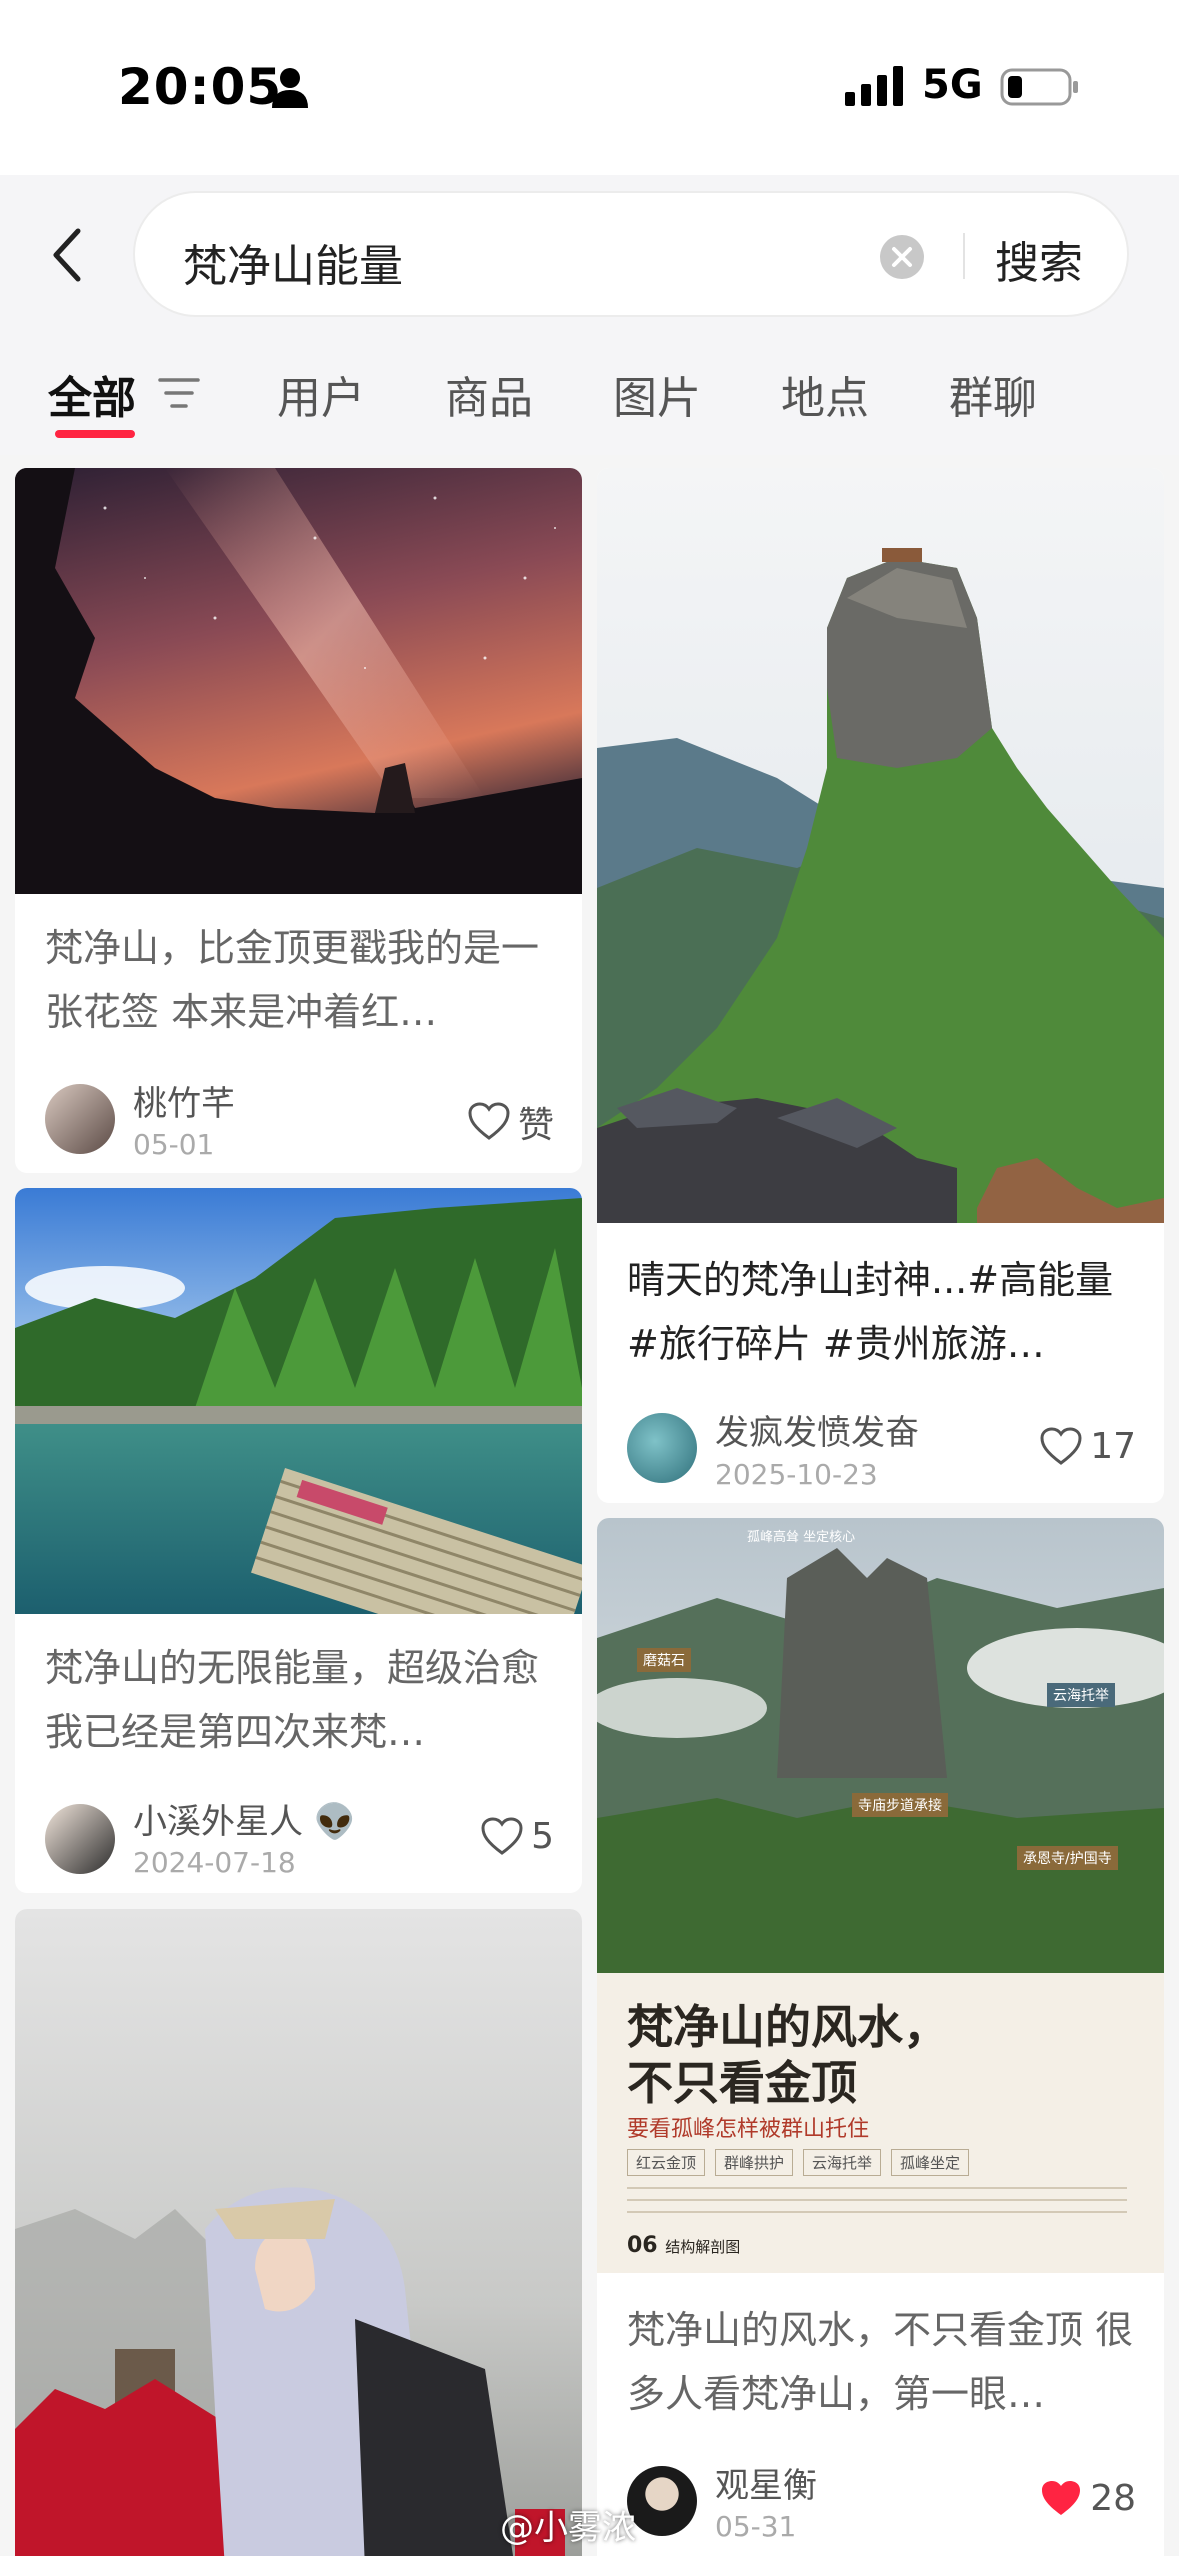 This screenshot has width=1179, height=2556. What do you see at coordinates (214, 1862) in the screenshot?
I see `post-date: 2024-07-18` at bounding box center [214, 1862].